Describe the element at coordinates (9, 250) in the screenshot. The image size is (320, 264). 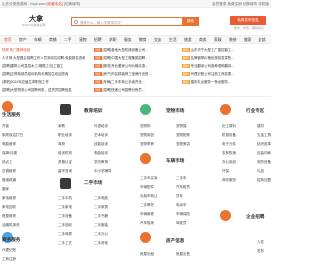
I see `category-link: 代理记账` at that location.